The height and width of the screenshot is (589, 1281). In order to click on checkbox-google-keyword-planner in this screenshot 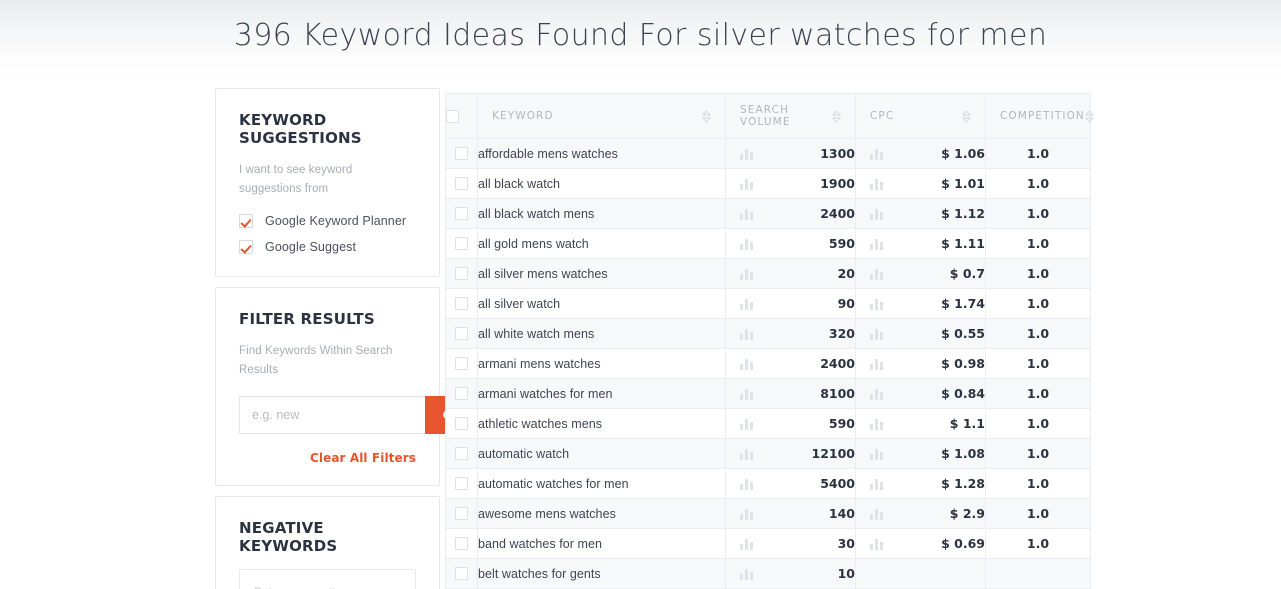, I will do `click(246, 221)`.